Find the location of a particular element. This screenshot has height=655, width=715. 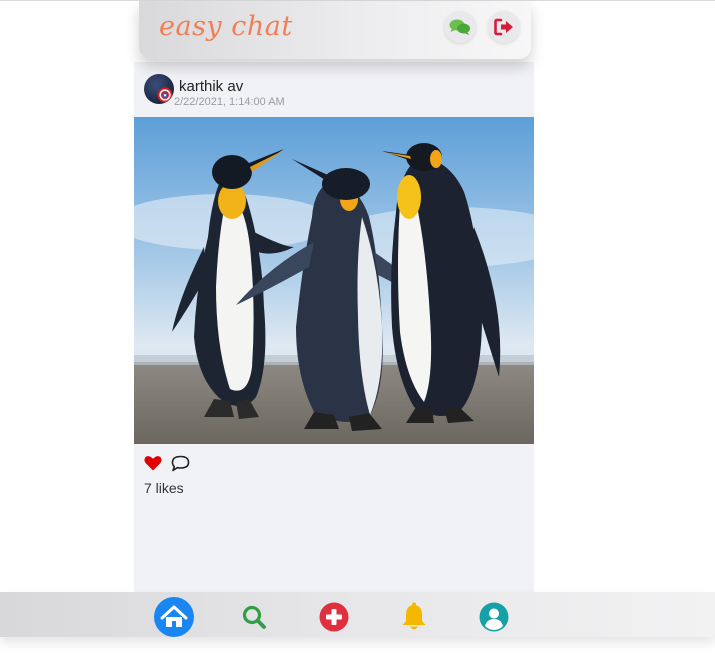

nav-add-post is located at coordinates (334, 617).